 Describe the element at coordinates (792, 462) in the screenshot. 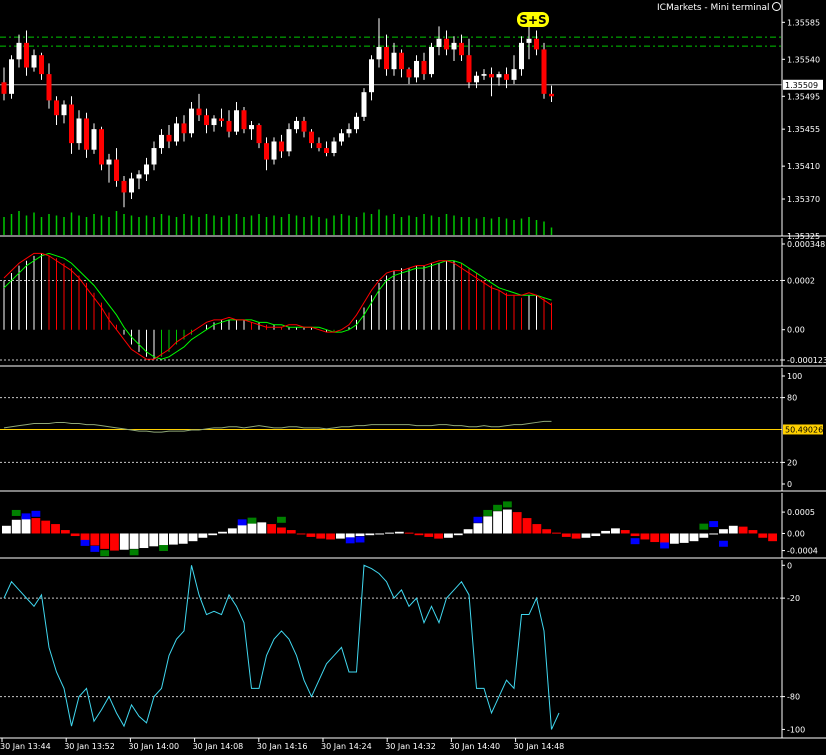

I see `rsi-axis-label: 20` at that location.